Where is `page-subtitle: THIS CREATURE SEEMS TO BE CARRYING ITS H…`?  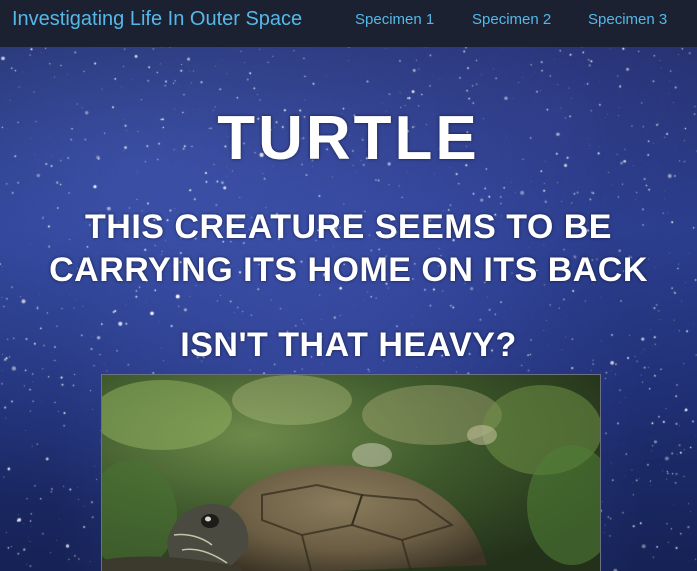
page-subtitle: THIS CREATURE SEEMS TO BE CARRYING ITS H… is located at coordinates (348, 248).